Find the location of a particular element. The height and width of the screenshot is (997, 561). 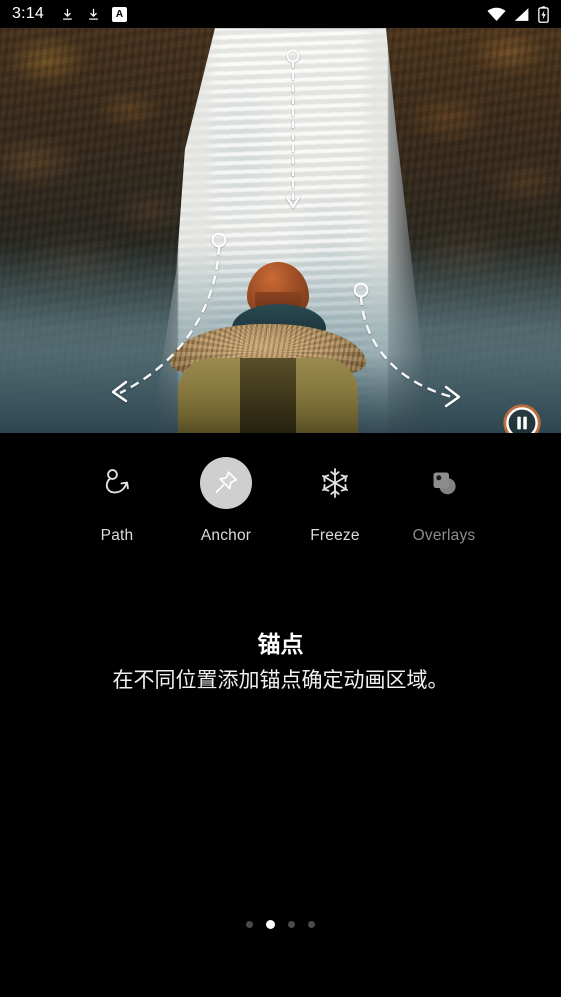

tool-anchor-icon-wrap is located at coordinates (226, 483).